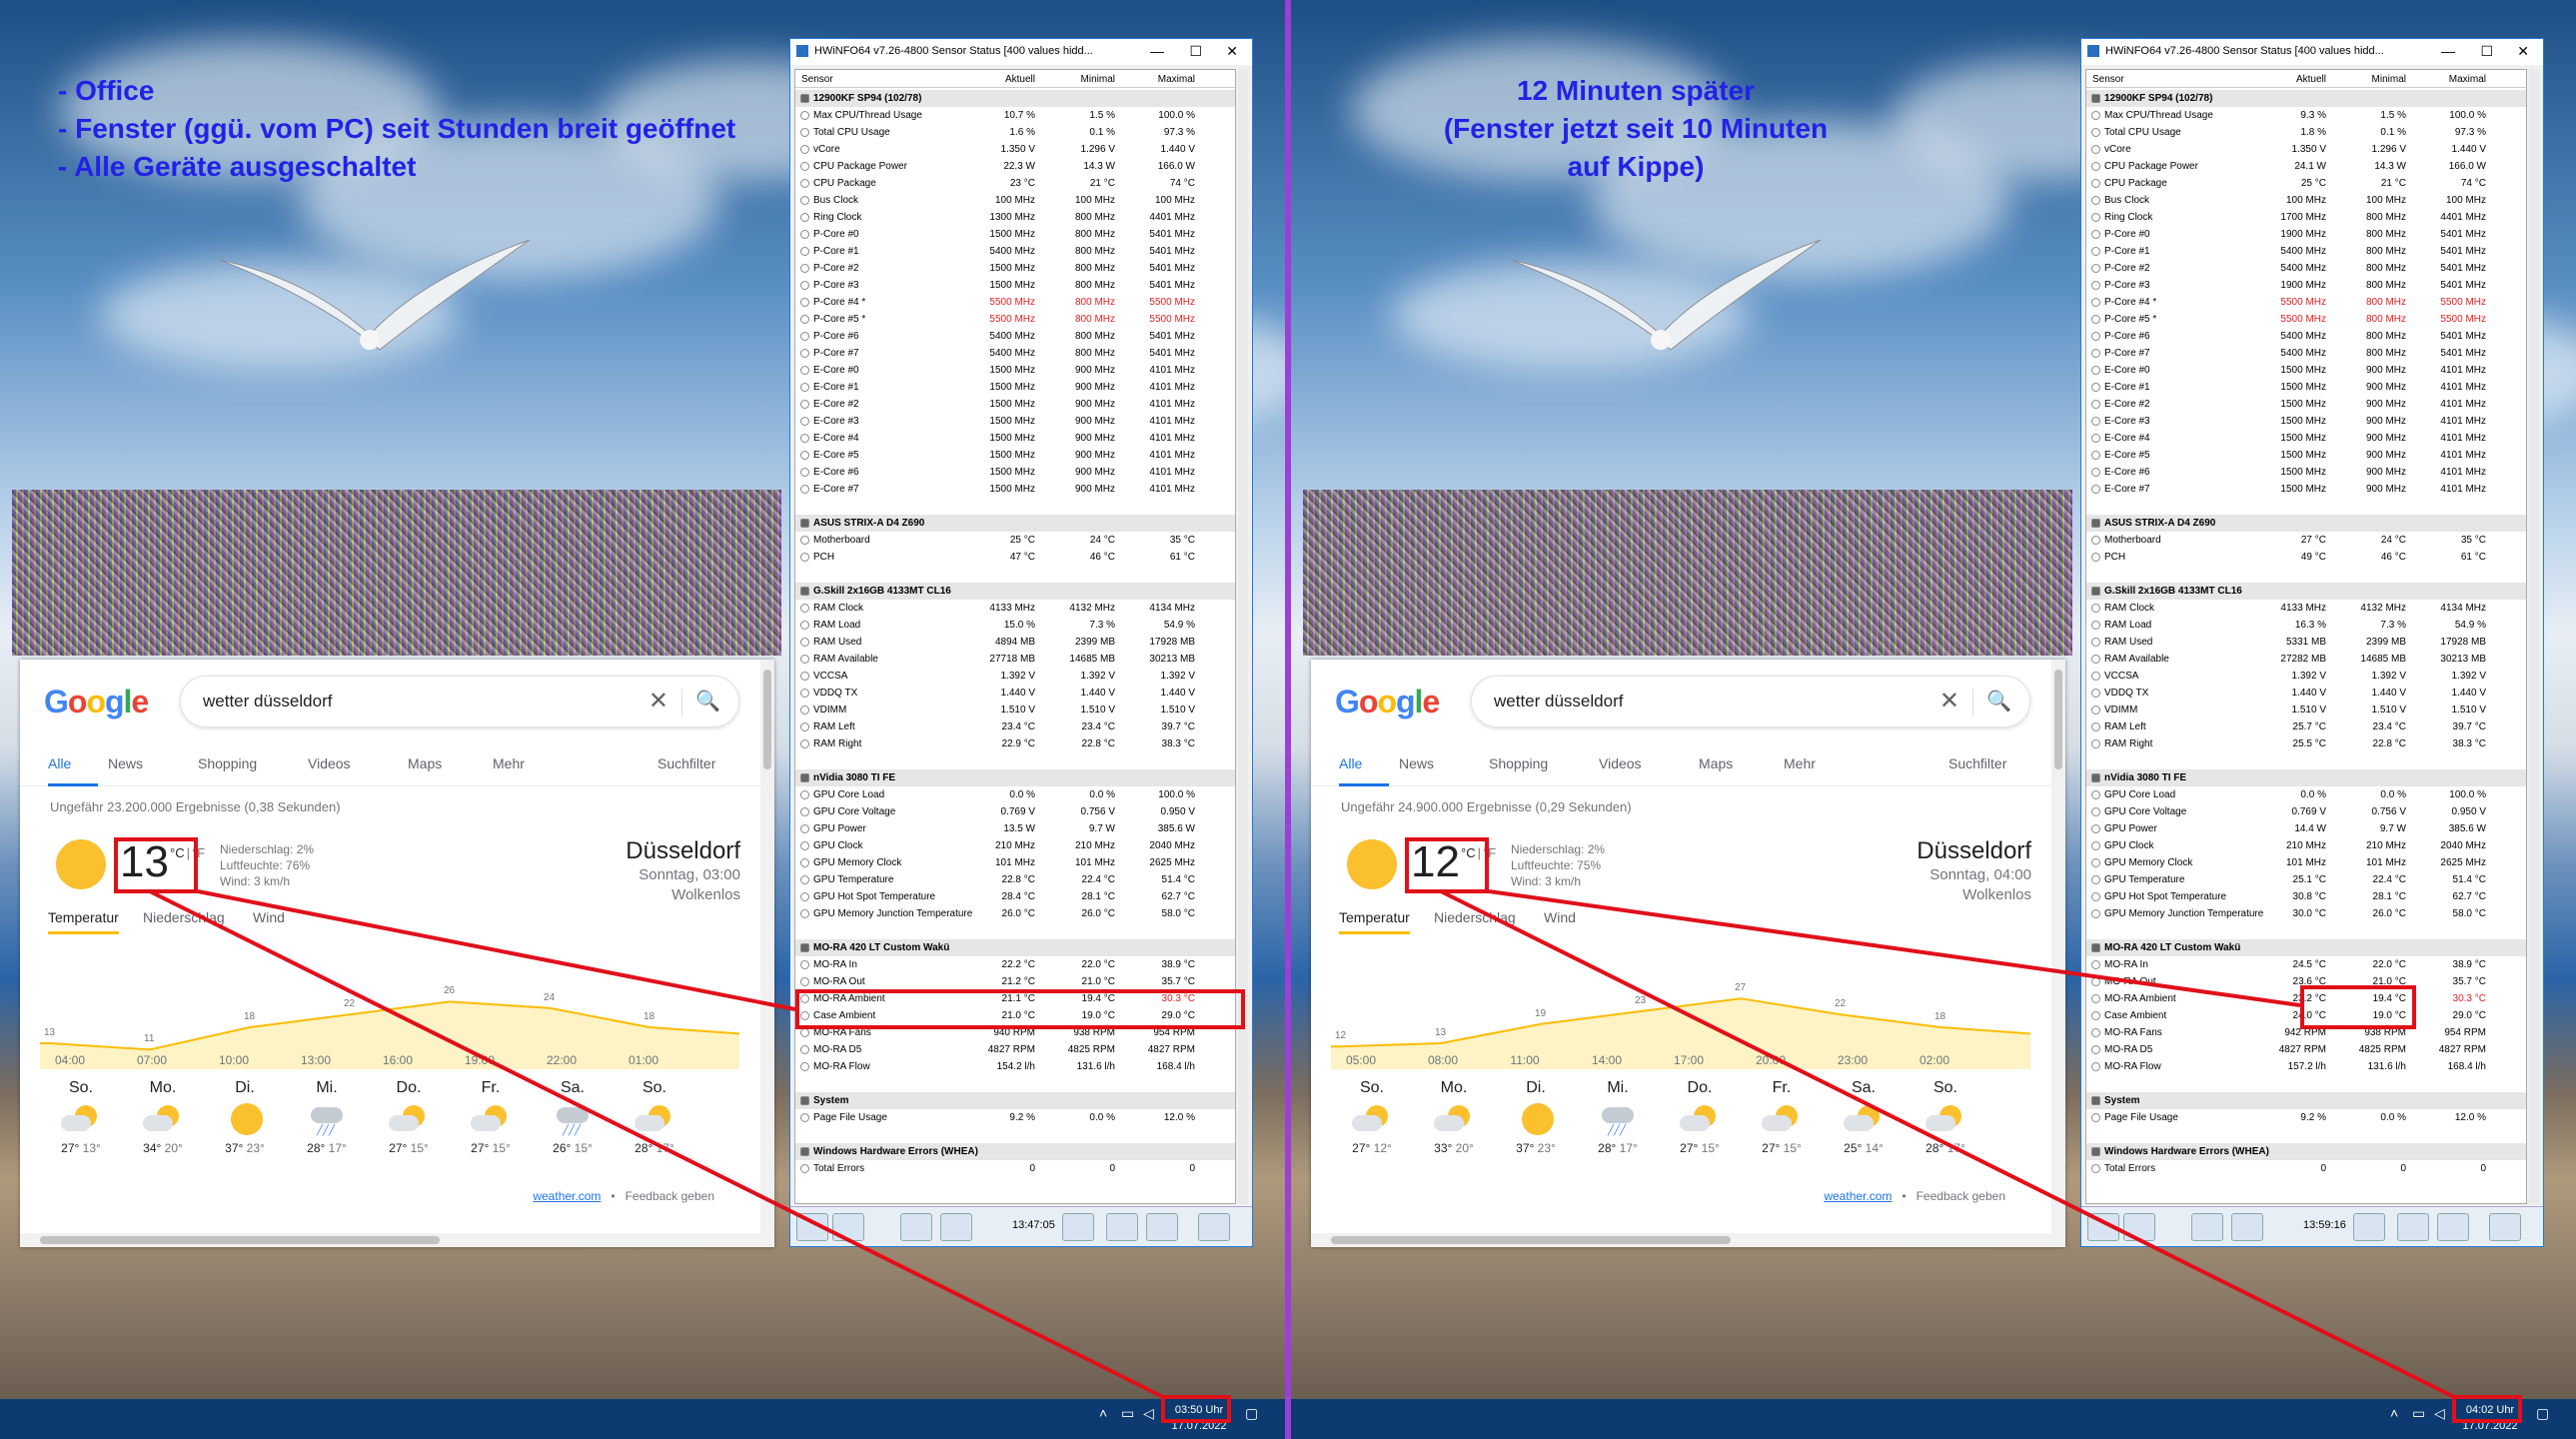  What do you see at coordinates (1015, 625) in the screenshot?
I see `table-row: RAM Load 15.0 % 7.3 % 54.9 %` at bounding box center [1015, 625].